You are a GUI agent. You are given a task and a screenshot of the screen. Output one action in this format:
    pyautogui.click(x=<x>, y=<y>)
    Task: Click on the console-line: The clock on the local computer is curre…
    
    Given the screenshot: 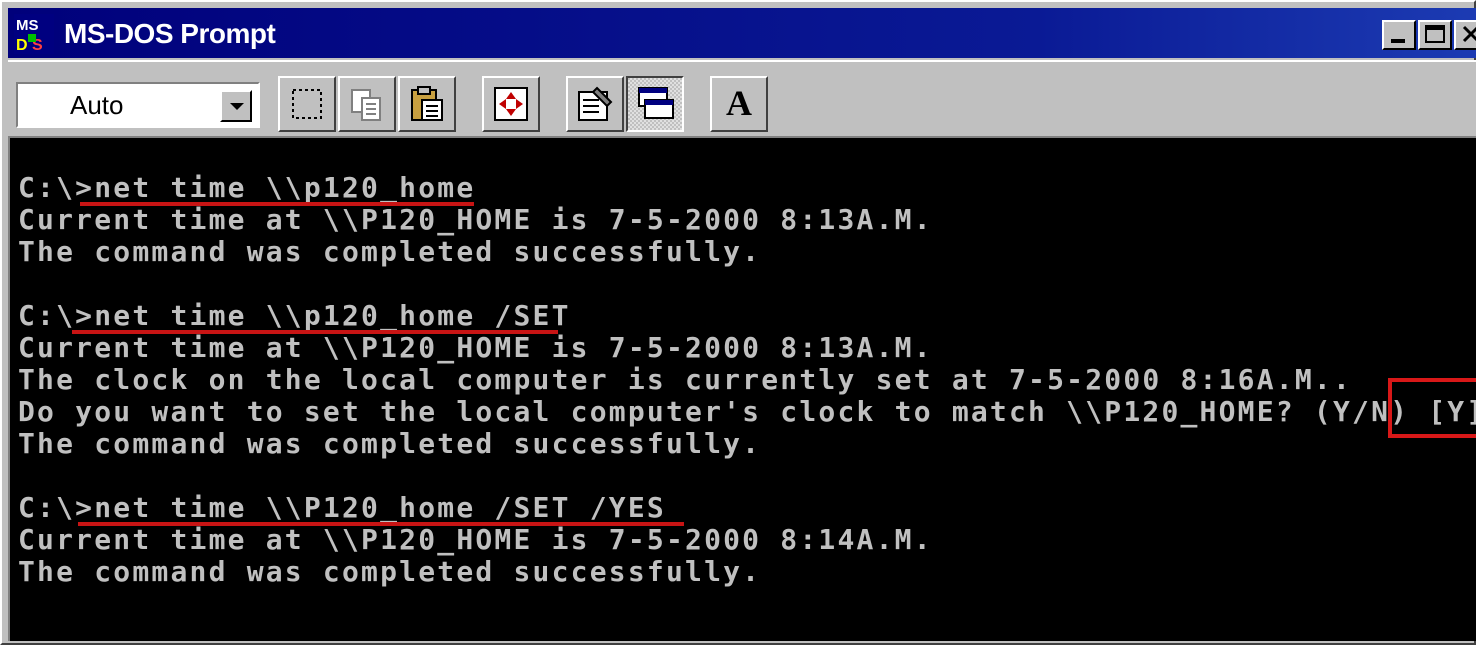 What is the action you would take?
    pyautogui.click(x=685, y=379)
    